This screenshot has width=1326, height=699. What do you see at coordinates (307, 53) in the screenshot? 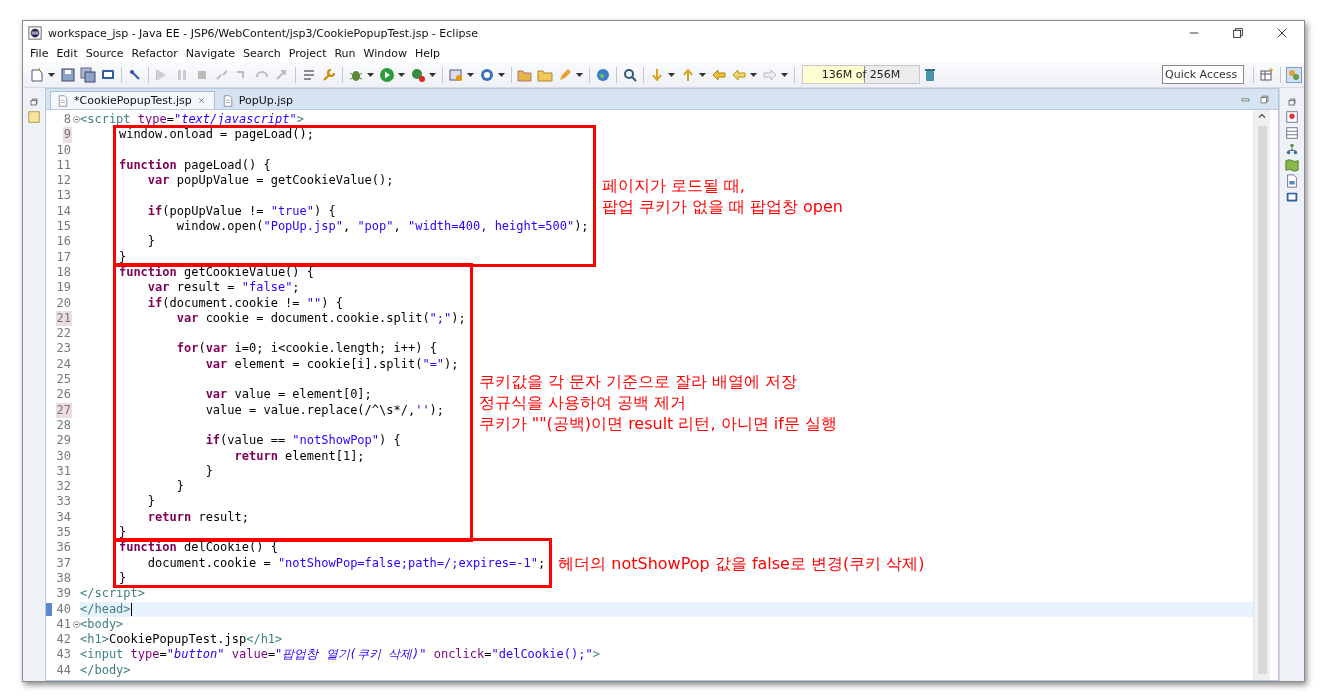
I see `menu-item: Project` at bounding box center [307, 53].